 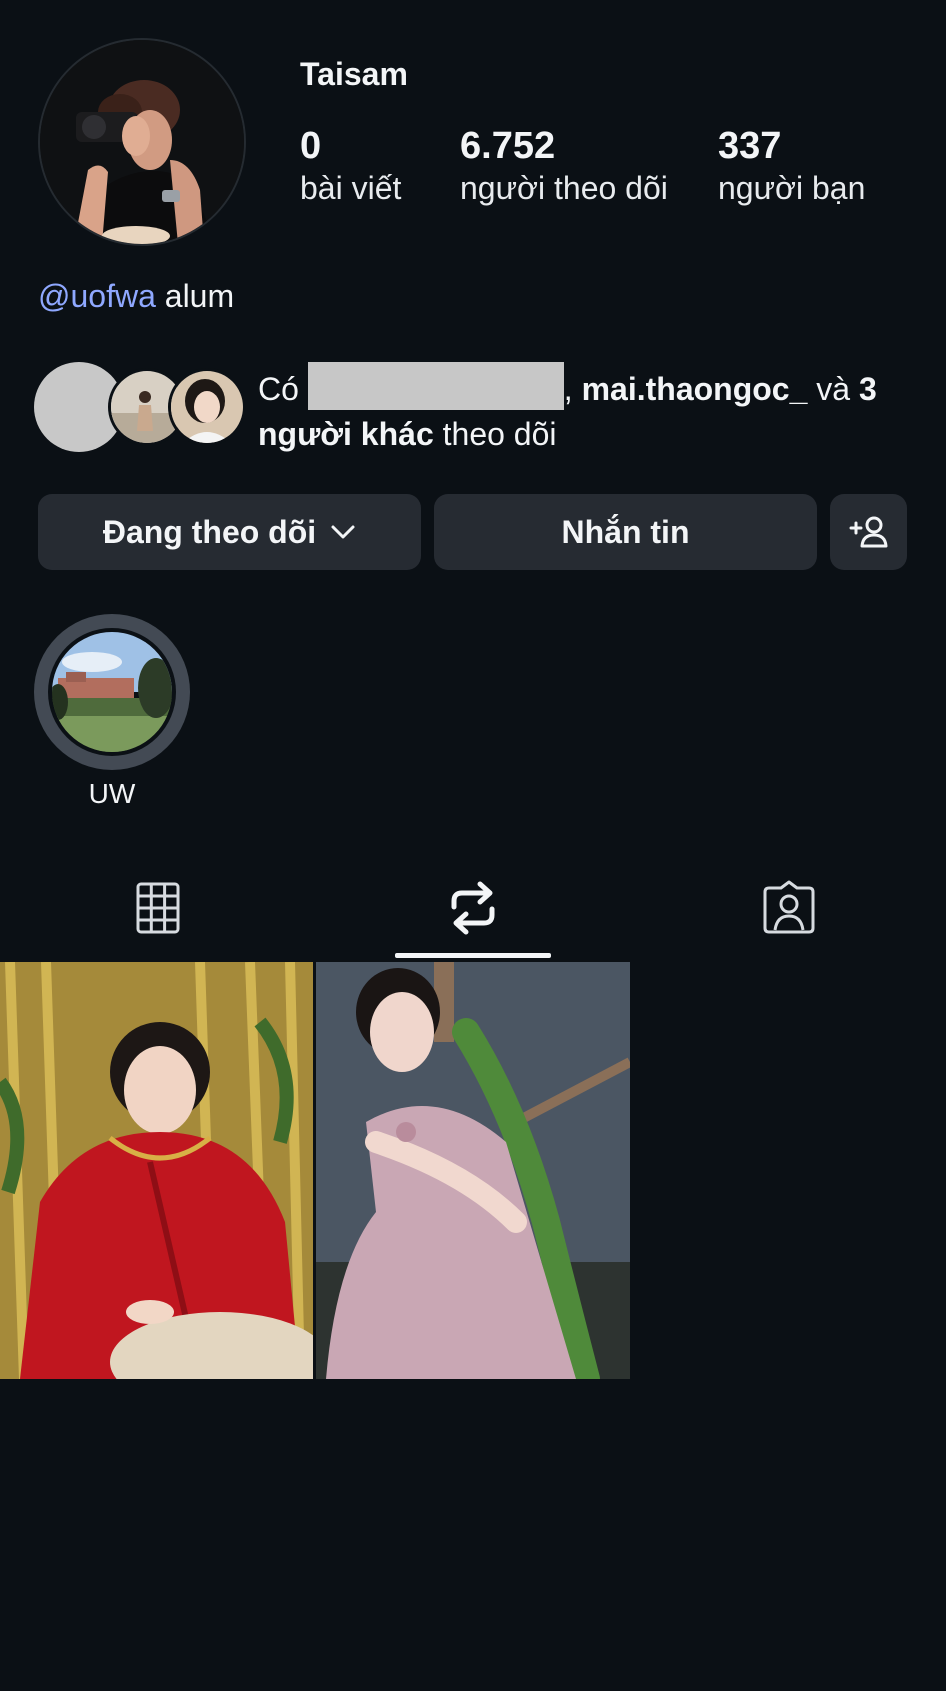 What do you see at coordinates (473, 955) in the screenshot?
I see `active-tab-indicator` at bounding box center [473, 955].